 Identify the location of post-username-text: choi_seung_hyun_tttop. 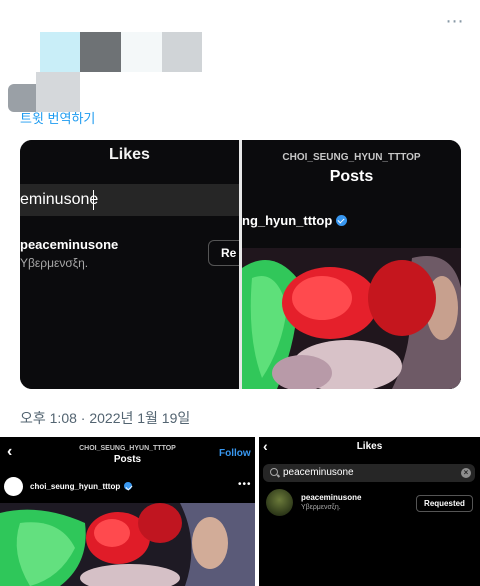
(75, 486).